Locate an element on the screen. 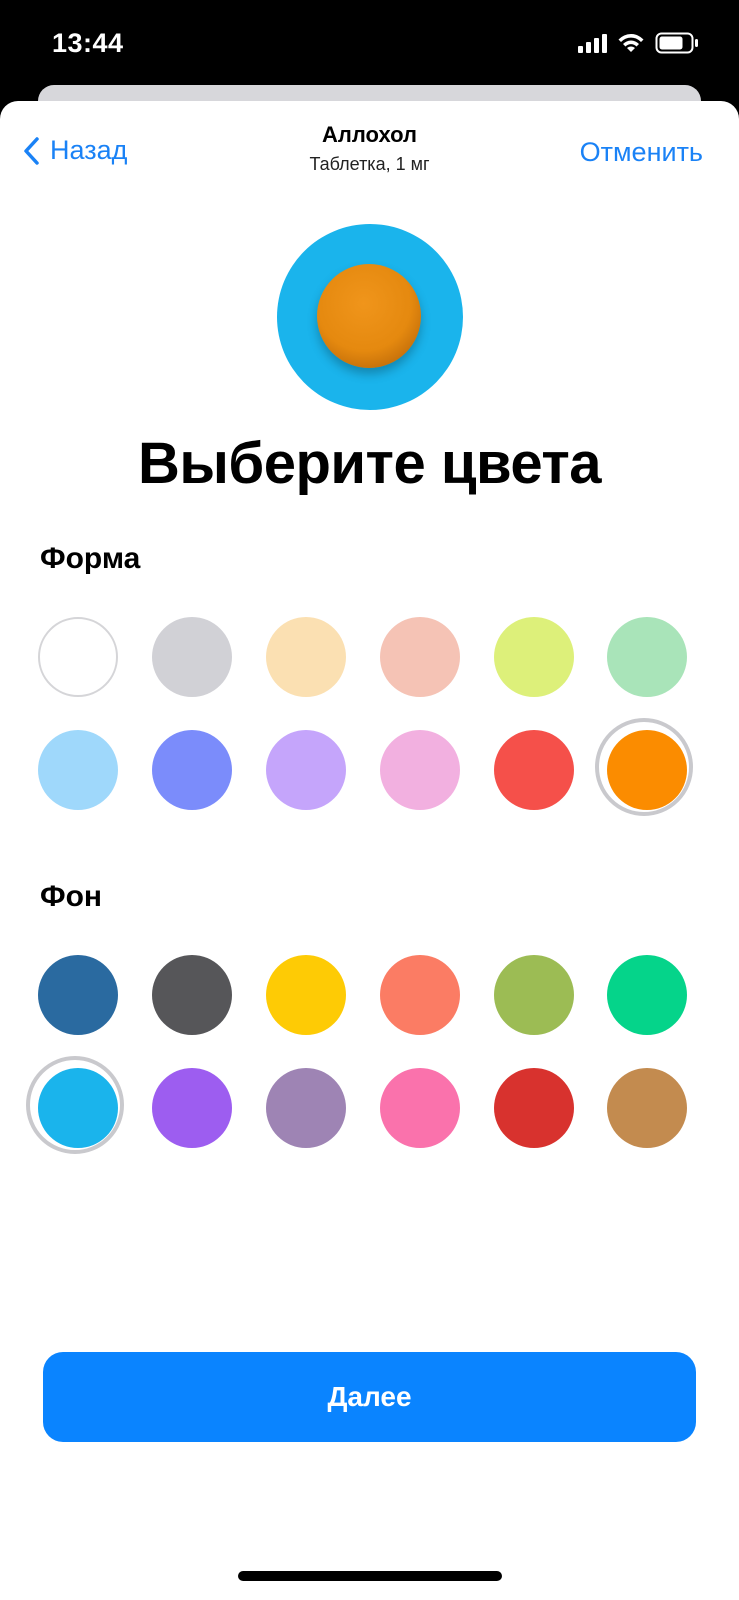 This screenshot has width=739, height=1600. status-icons is located at coordinates (638, 43).